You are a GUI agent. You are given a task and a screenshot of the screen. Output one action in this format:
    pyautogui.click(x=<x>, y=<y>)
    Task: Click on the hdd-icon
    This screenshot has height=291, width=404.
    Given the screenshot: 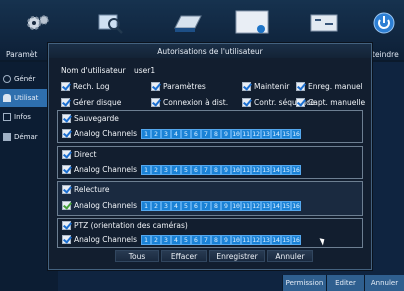 What is the action you would take?
    pyautogui.click(x=187, y=23)
    